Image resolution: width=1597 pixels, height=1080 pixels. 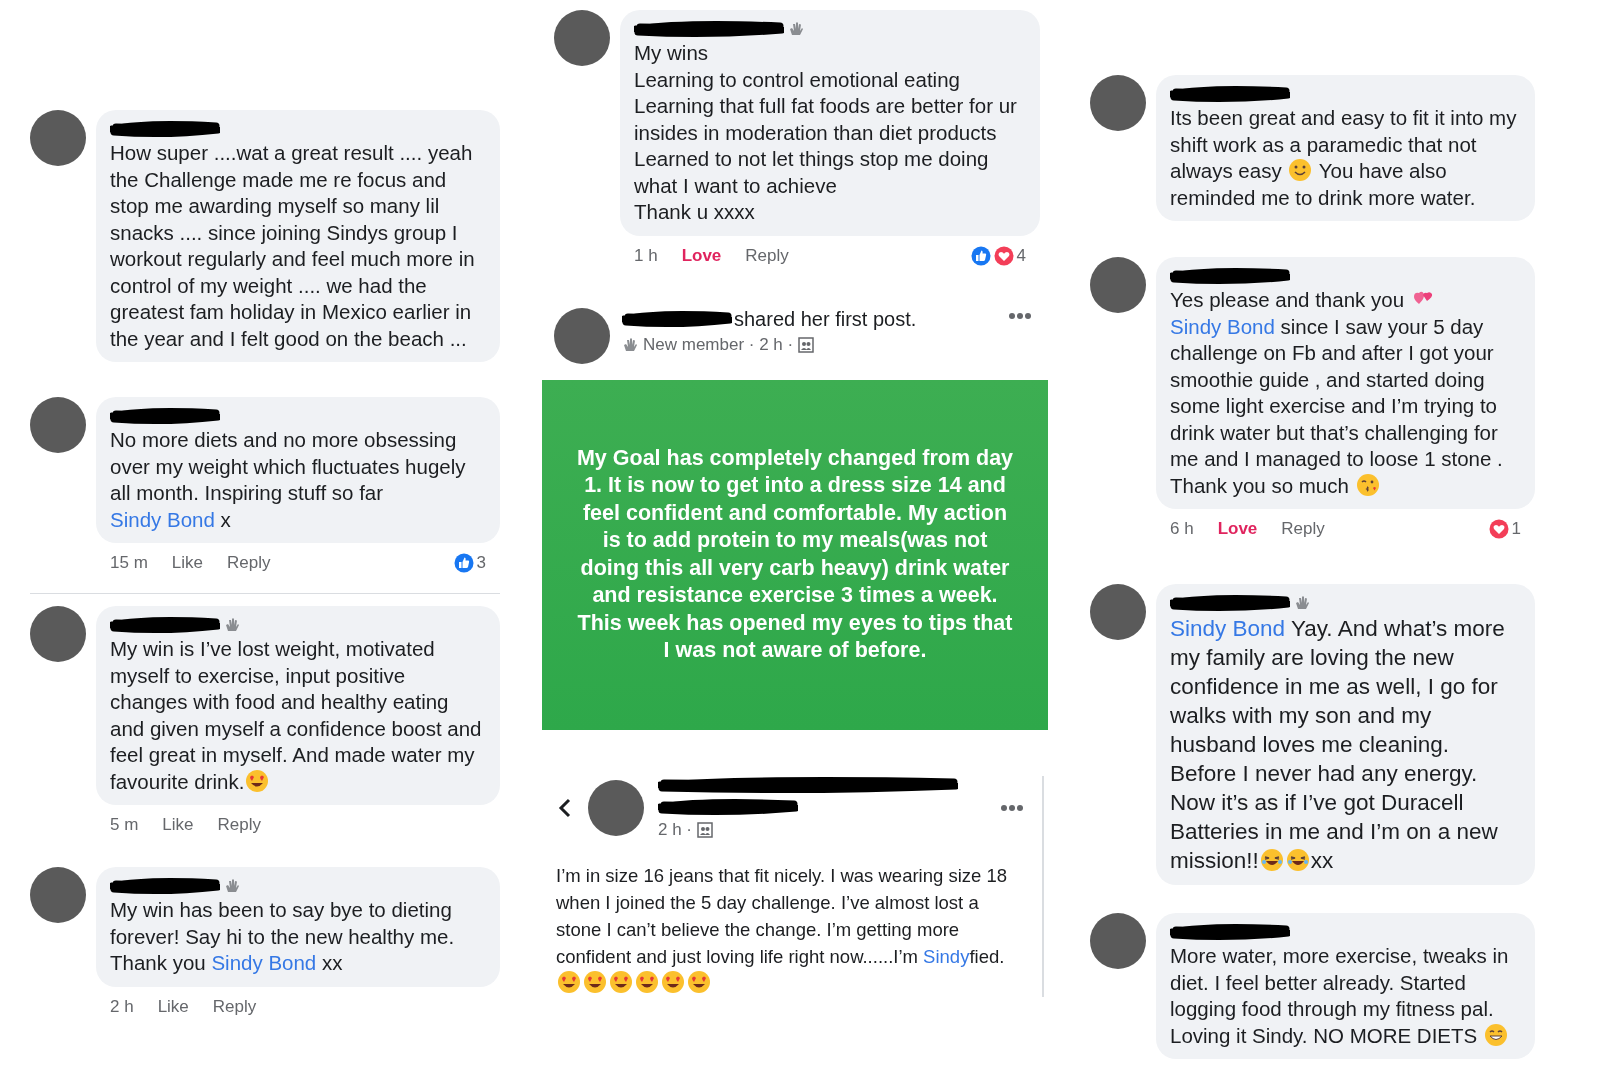 I want to click on comment-time: 5 m, so click(x=124, y=825).